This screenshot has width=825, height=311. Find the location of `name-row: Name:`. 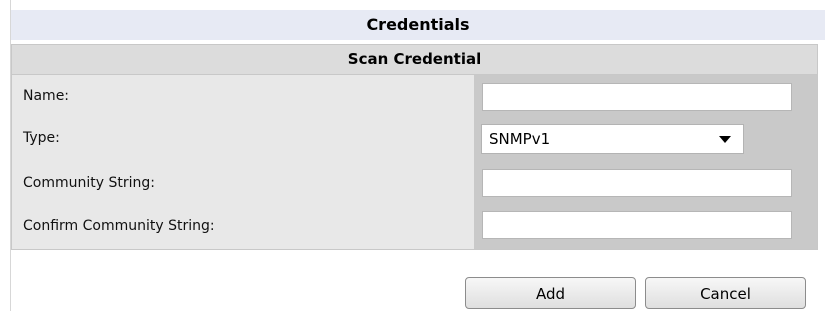

name-row: Name: is located at coordinates (414, 96).